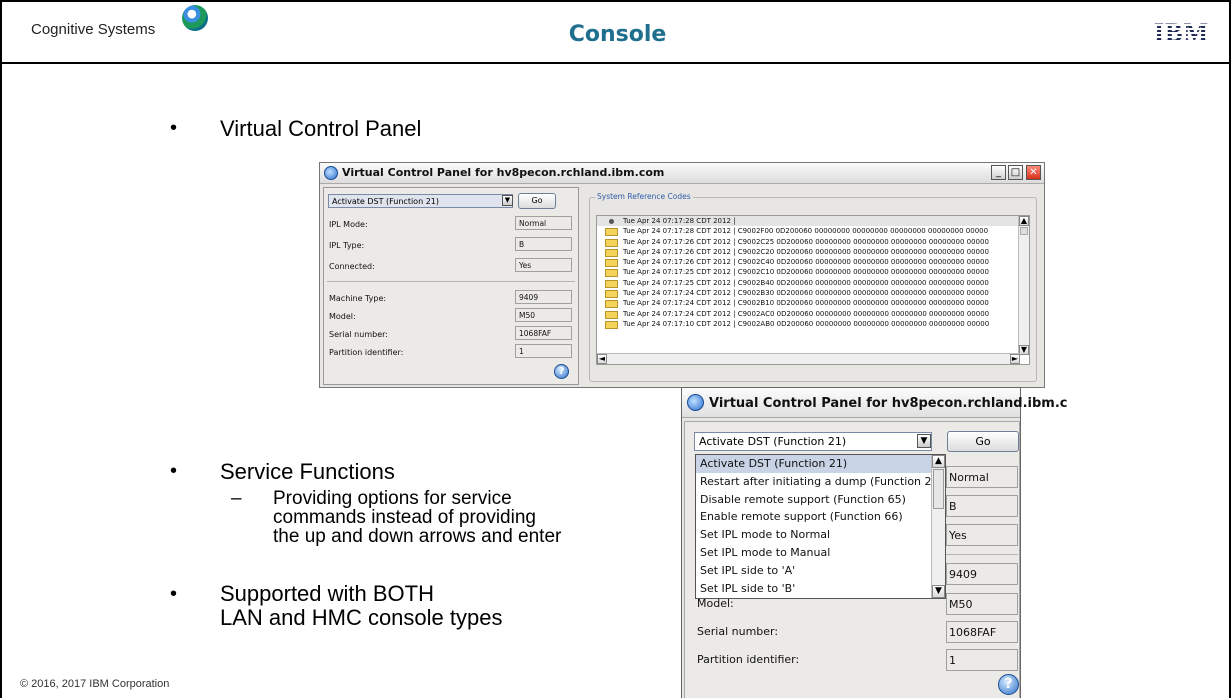 This screenshot has height=698, width=1231. I want to click on src-row: Tue Apr 24 07:17:28 CDT 2012 |, so click(813, 221).